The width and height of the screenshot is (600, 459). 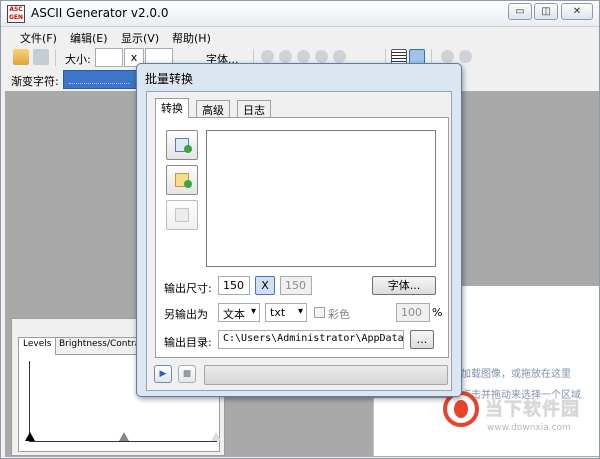 I want to click on levels-white-point-handle, so click(x=216, y=436).